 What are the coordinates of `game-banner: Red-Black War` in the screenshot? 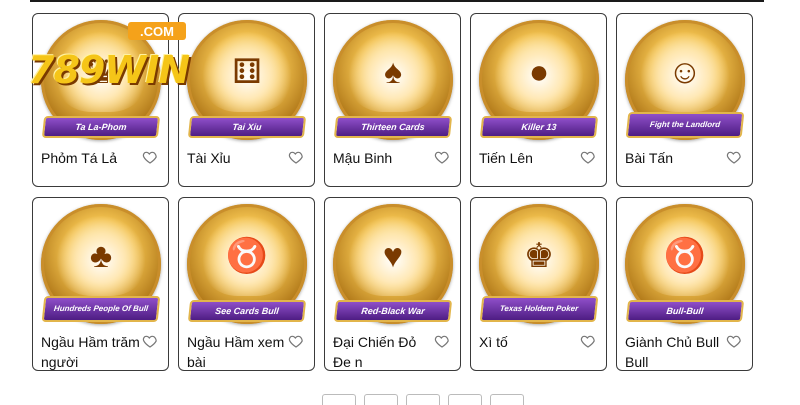 It's located at (393, 311).